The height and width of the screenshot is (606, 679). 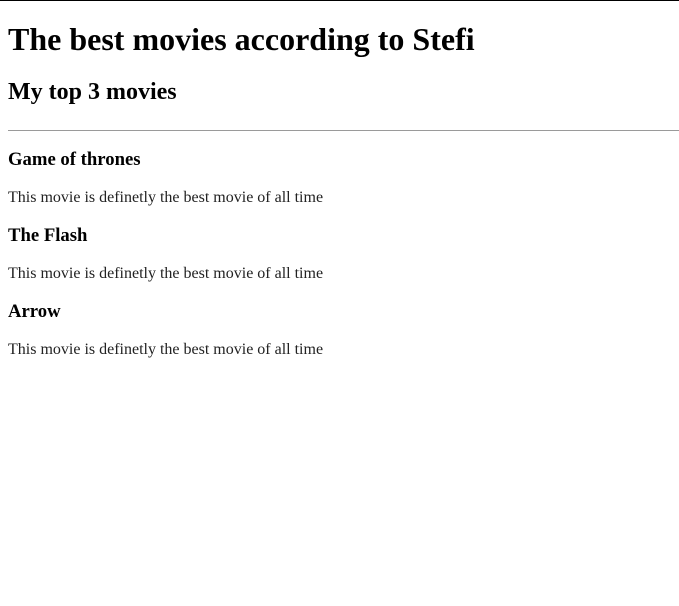 I want to click on movie-title: The Flash, so click(x=48, y=235).